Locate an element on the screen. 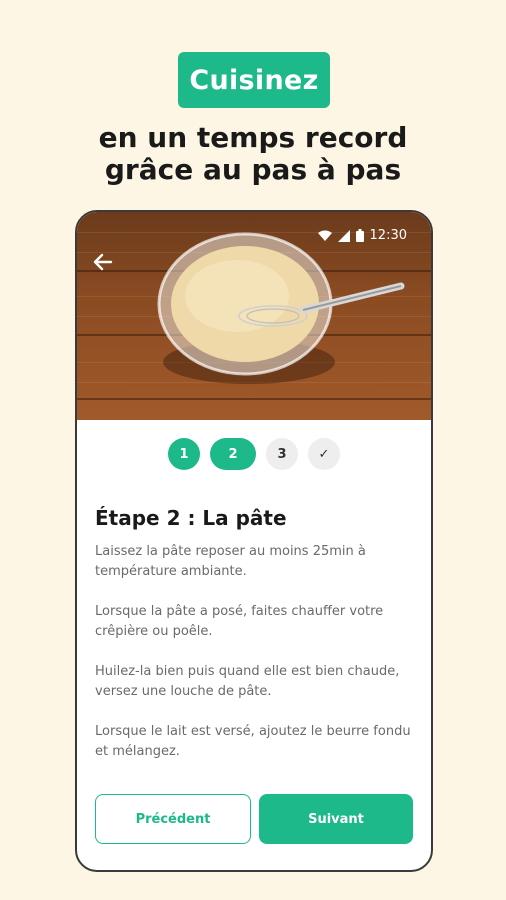 The image size is (506, 900). arrow-left-icon is located at coordinates (103, 262).